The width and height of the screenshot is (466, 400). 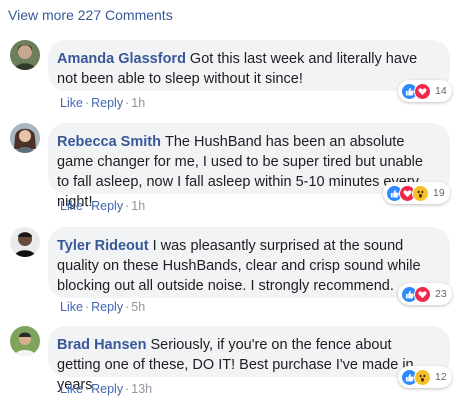 What do you see at coordinates (441, 91) in the screenshot?
I see `reaction-count: 14` at bounding box center [441, 91].